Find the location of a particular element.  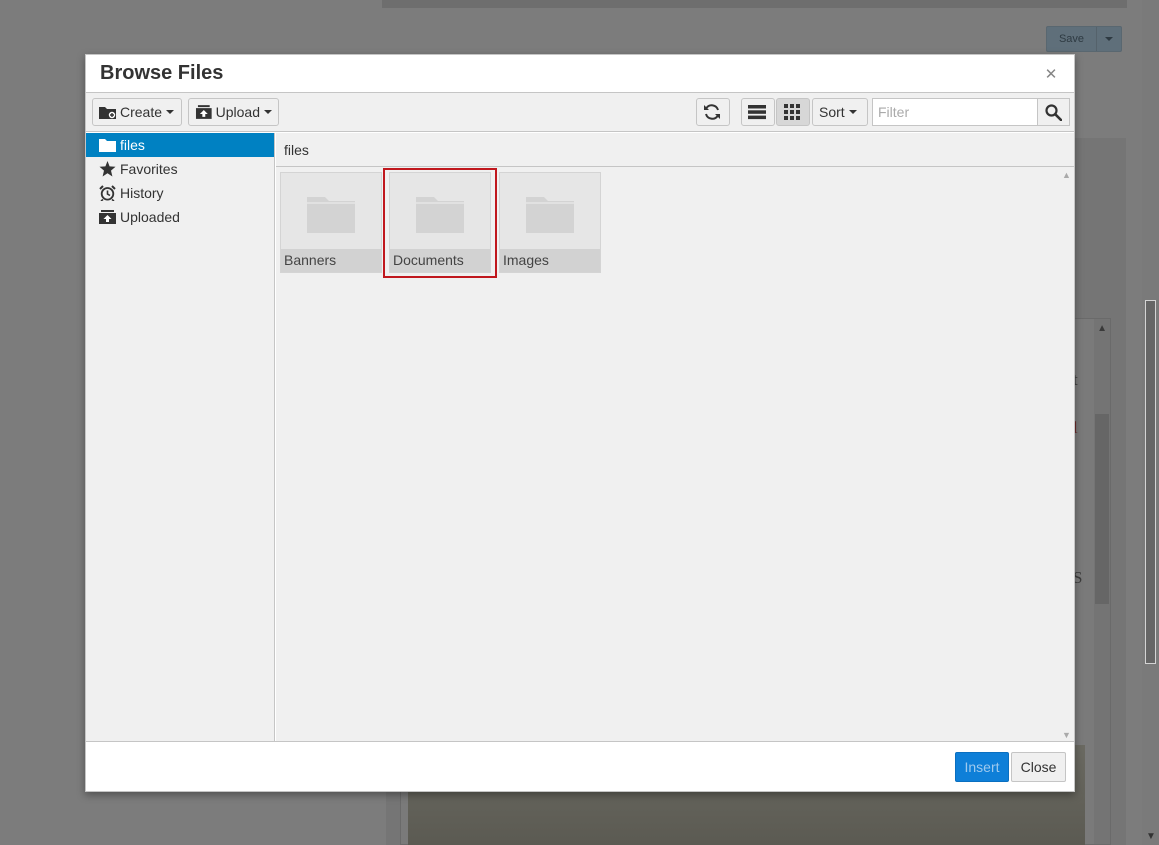

background-topbar is located at coordinates (754, 4).